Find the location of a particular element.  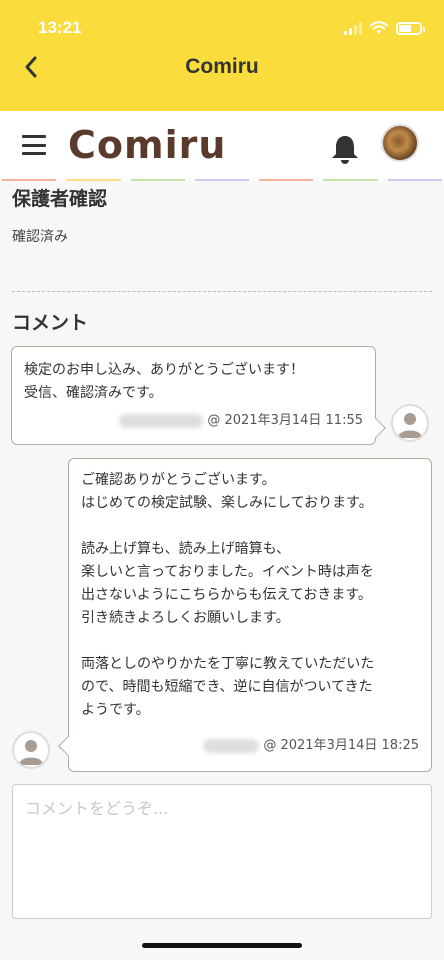

wifi-icon is located at coordinates (379, 27).